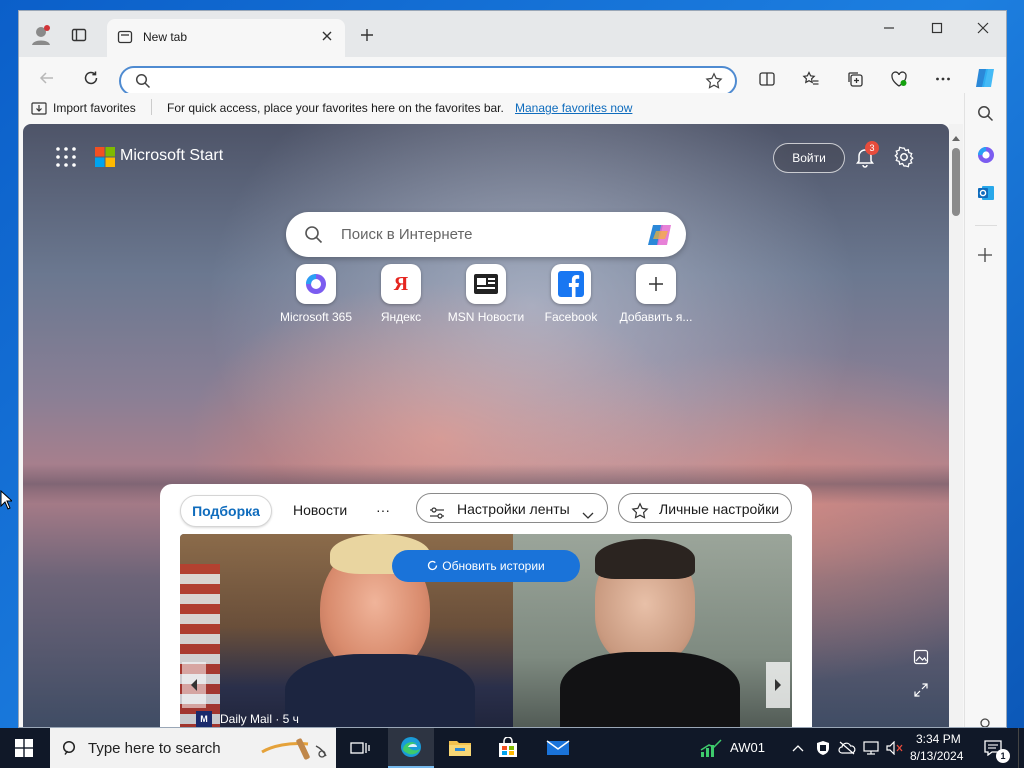 The height and width of the screenshot is (768, 1024). Describe the element at coordinates (985, 410) in the screenshot. I see `edge-sidebar` at that location.